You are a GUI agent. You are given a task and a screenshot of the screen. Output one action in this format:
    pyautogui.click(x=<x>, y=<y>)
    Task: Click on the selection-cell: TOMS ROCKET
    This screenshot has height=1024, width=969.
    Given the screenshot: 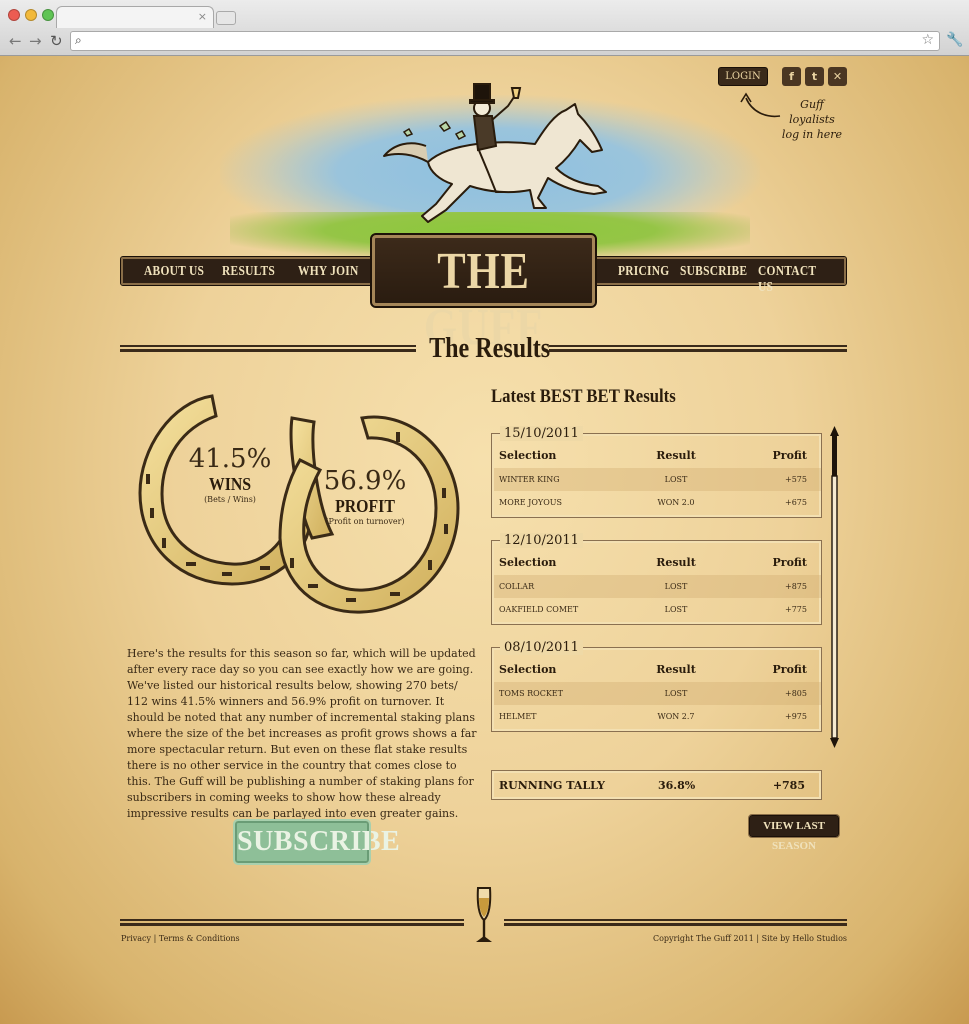 What is the action you would take?
    pyautogui.click(x=531, y=693)
    